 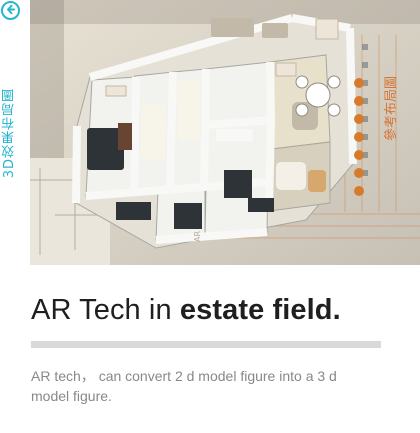 I want to click on side-rail: 3D效果布局圖, so click(x=15, y=132).